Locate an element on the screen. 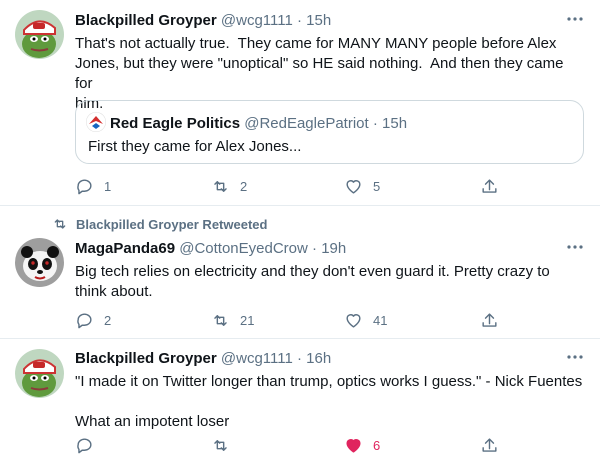  quoted-author-handle: @RedEaglePatriot is located at coordinates (306, 123).